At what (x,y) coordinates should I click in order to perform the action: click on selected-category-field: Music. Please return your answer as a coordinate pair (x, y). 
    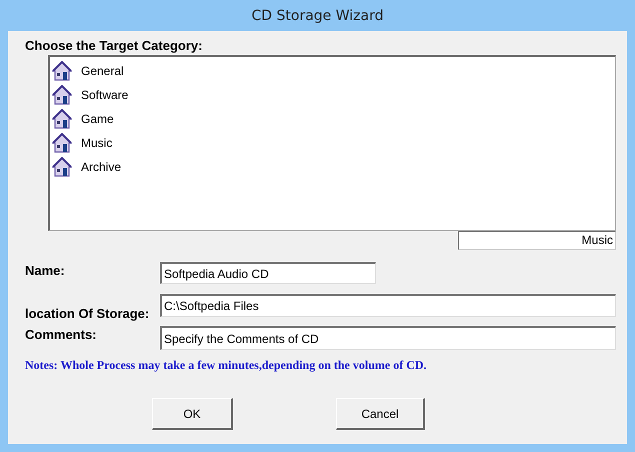
    Looking at the image, I should click on (537, 240).